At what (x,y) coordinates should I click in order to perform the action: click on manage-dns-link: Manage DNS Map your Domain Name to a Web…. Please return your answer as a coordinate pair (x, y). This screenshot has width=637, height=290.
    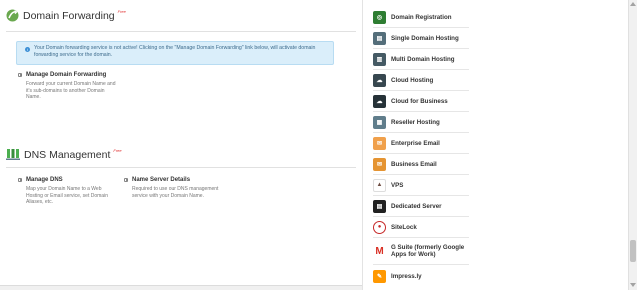
    Looking at the image, I should click on (68, 194).